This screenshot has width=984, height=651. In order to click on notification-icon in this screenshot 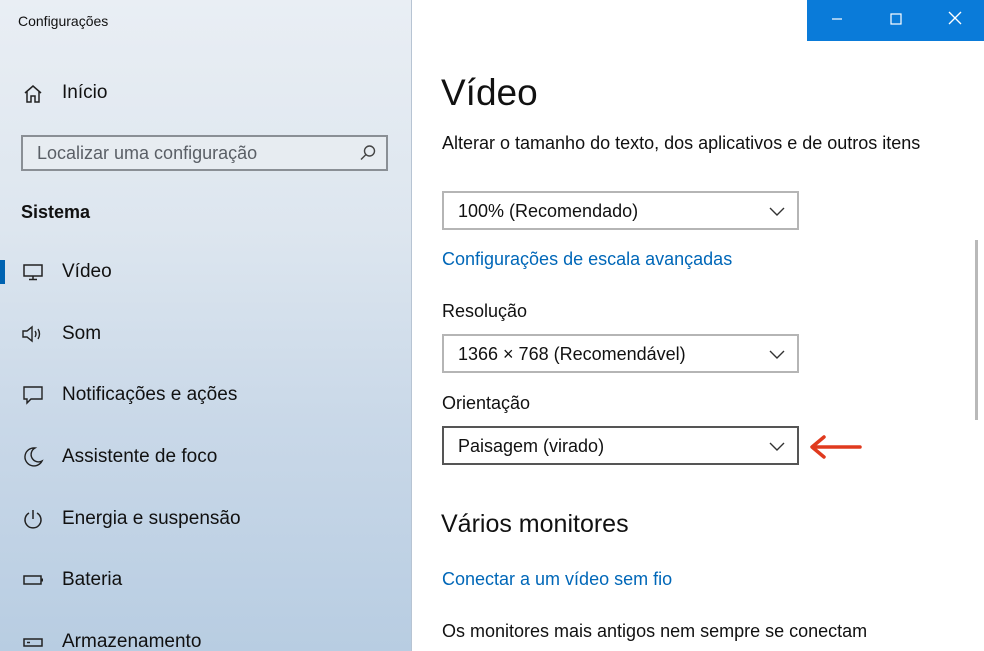, I will do `click(33, 395)`.